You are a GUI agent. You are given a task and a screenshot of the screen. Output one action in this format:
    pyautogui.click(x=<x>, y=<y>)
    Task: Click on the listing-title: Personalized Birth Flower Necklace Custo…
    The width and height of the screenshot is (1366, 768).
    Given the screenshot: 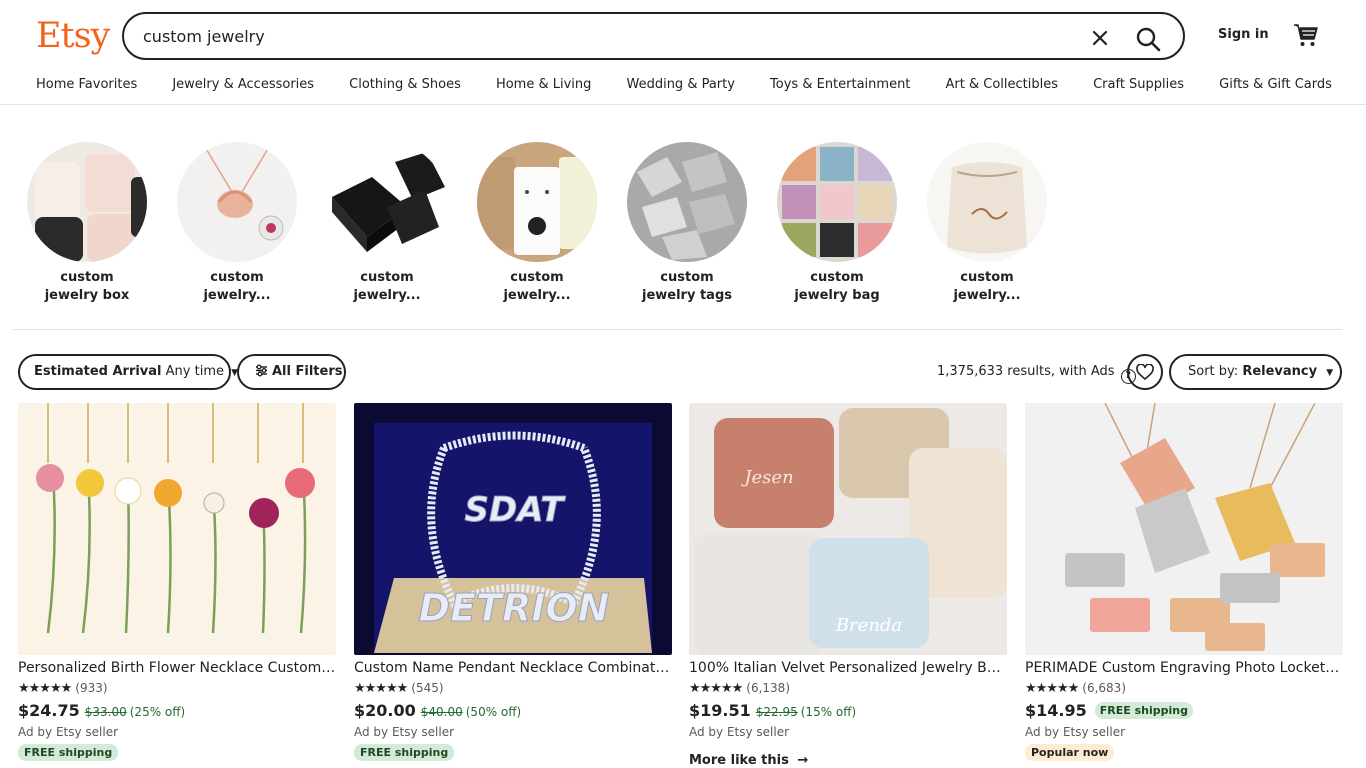 What is the action you would take?
    pyautogui.click(x=177, y=668)
    